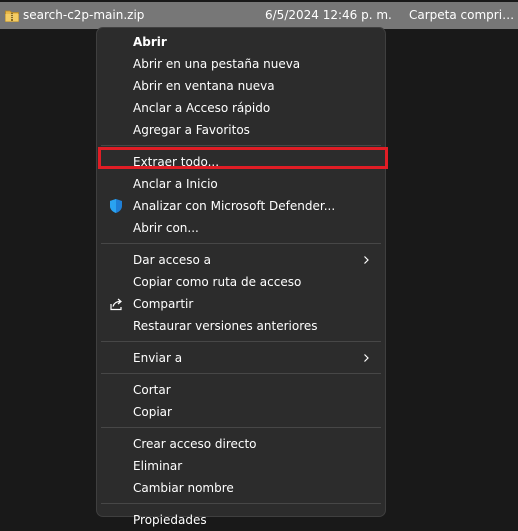 This screenshot has width=518, height=531. I want to click on menu-item-copiar: Copiar, so click(241, 412).